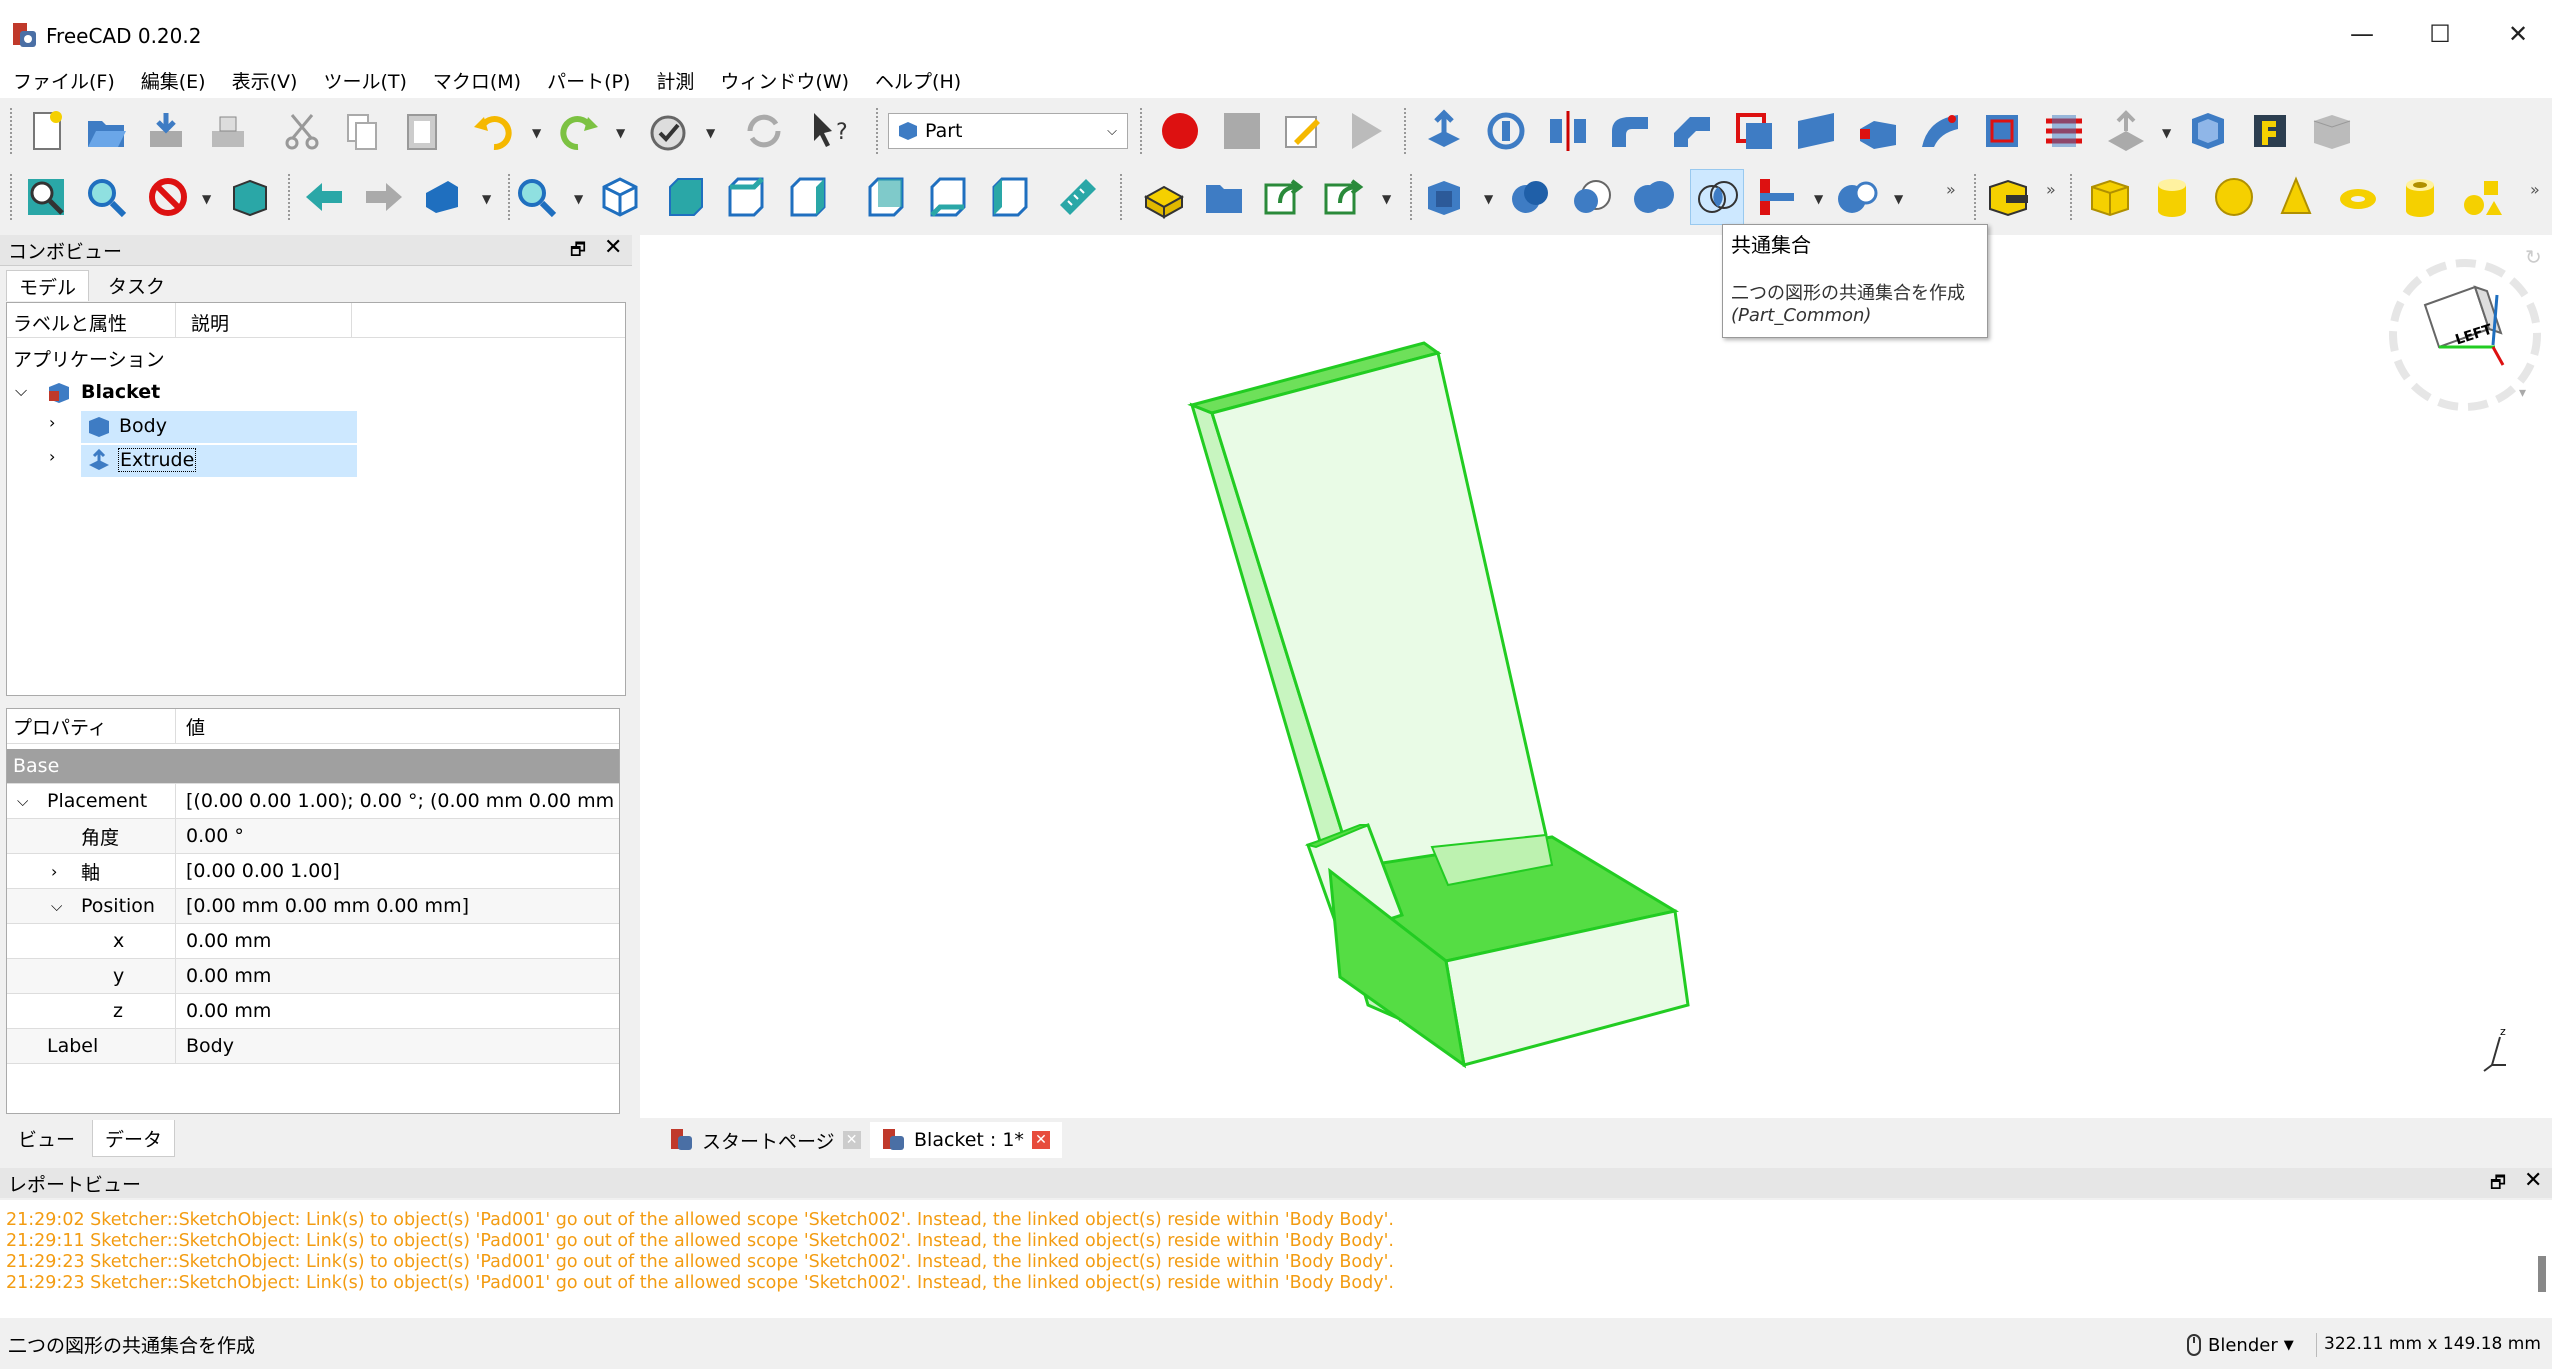 The image size is (2552, 1369). What do you see at coordinates (764, 131) in the screenshot?
I see `recompute-icon` at bounding box center [764, 131].